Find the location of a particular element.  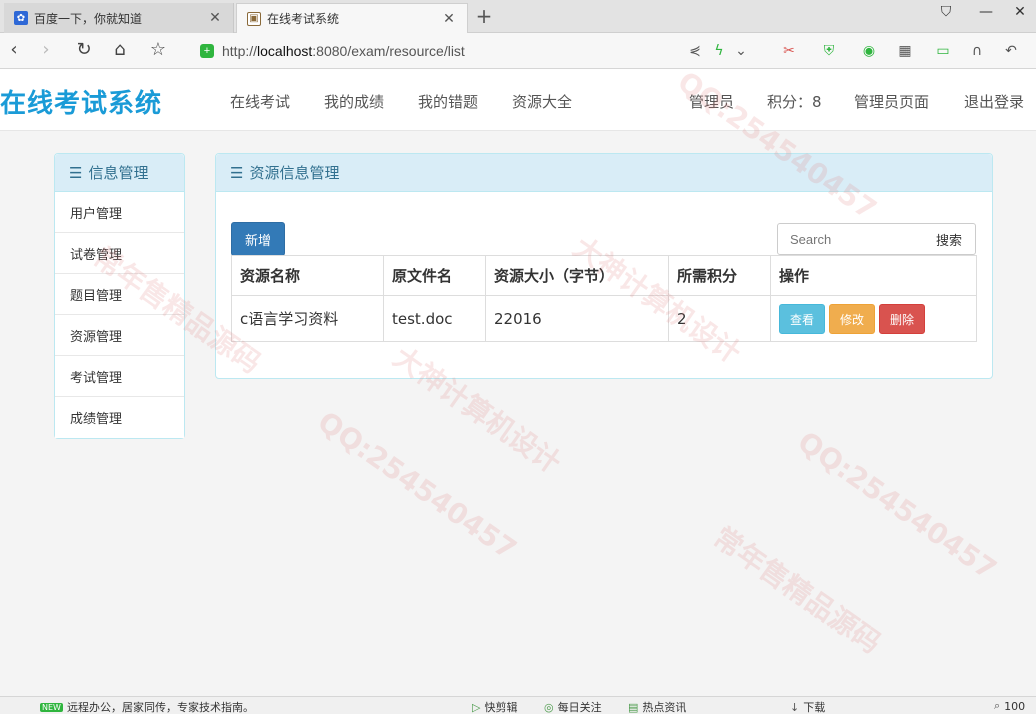

url-prefix: http:// is located at coordinates (240, 51).